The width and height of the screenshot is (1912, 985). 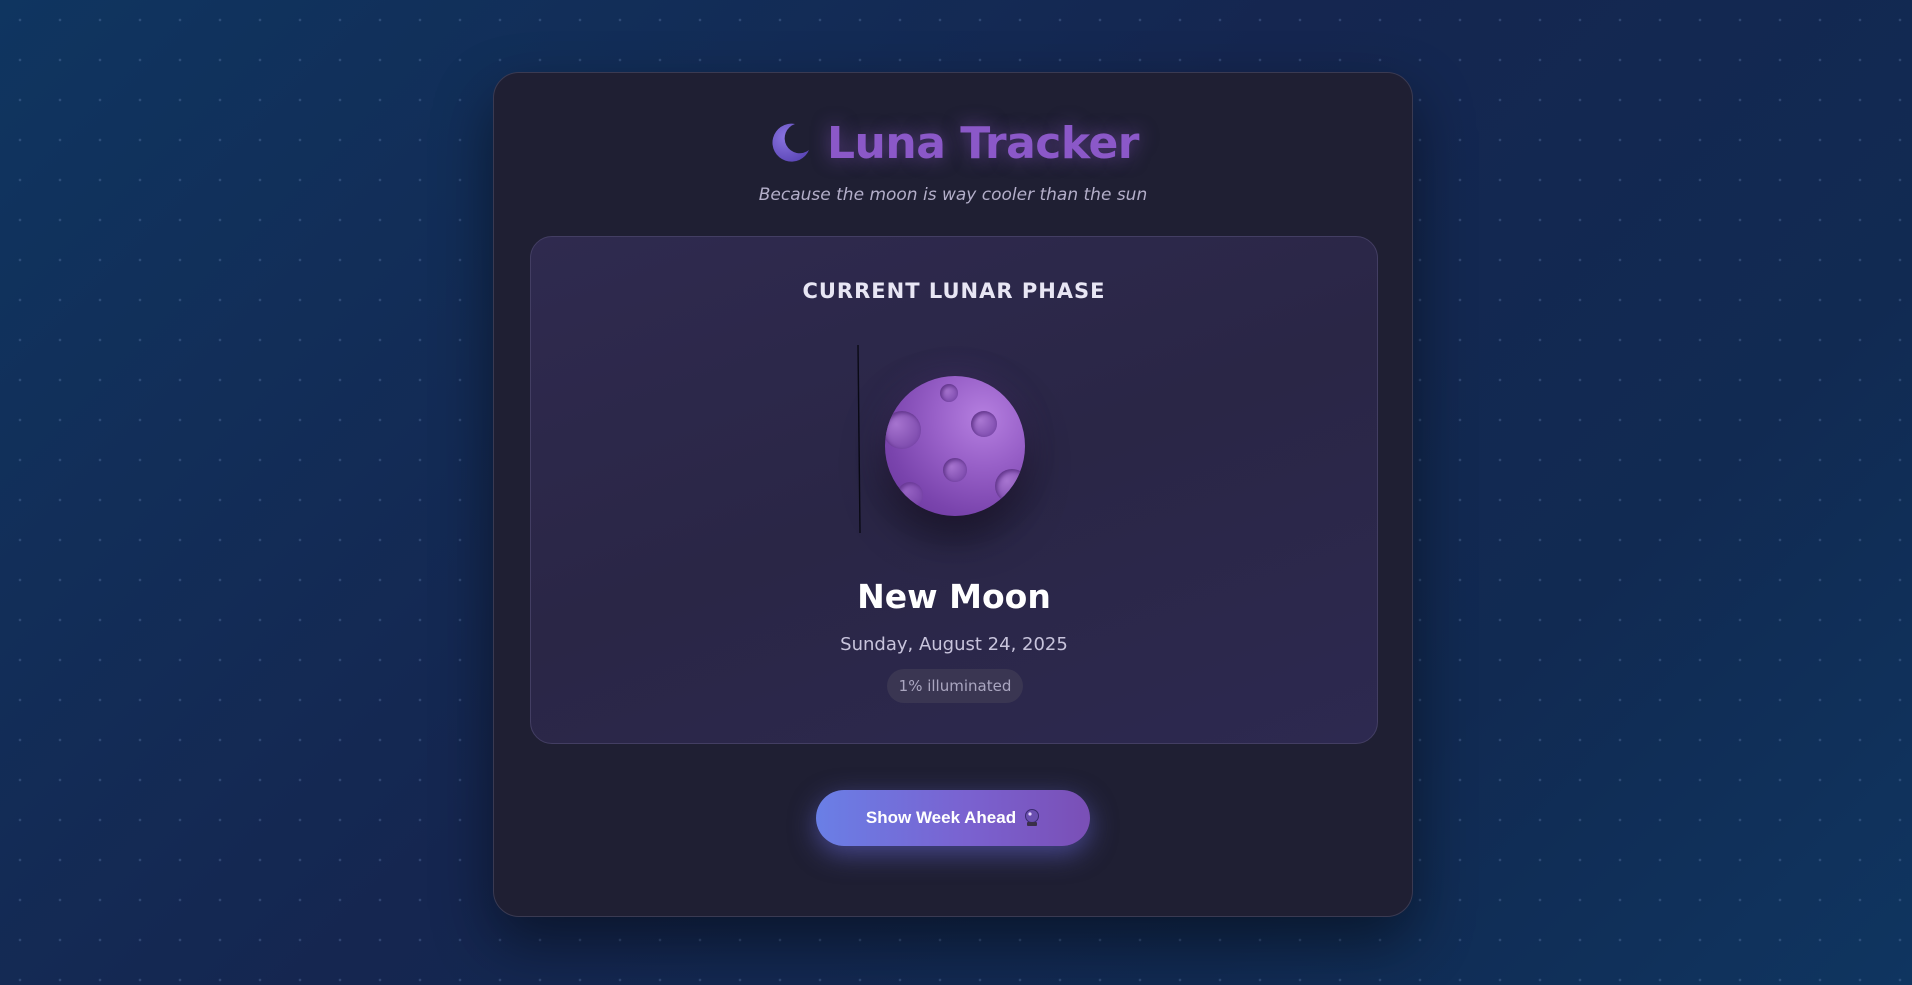 I want to click on moon-visual, so click(x=955, y=446).